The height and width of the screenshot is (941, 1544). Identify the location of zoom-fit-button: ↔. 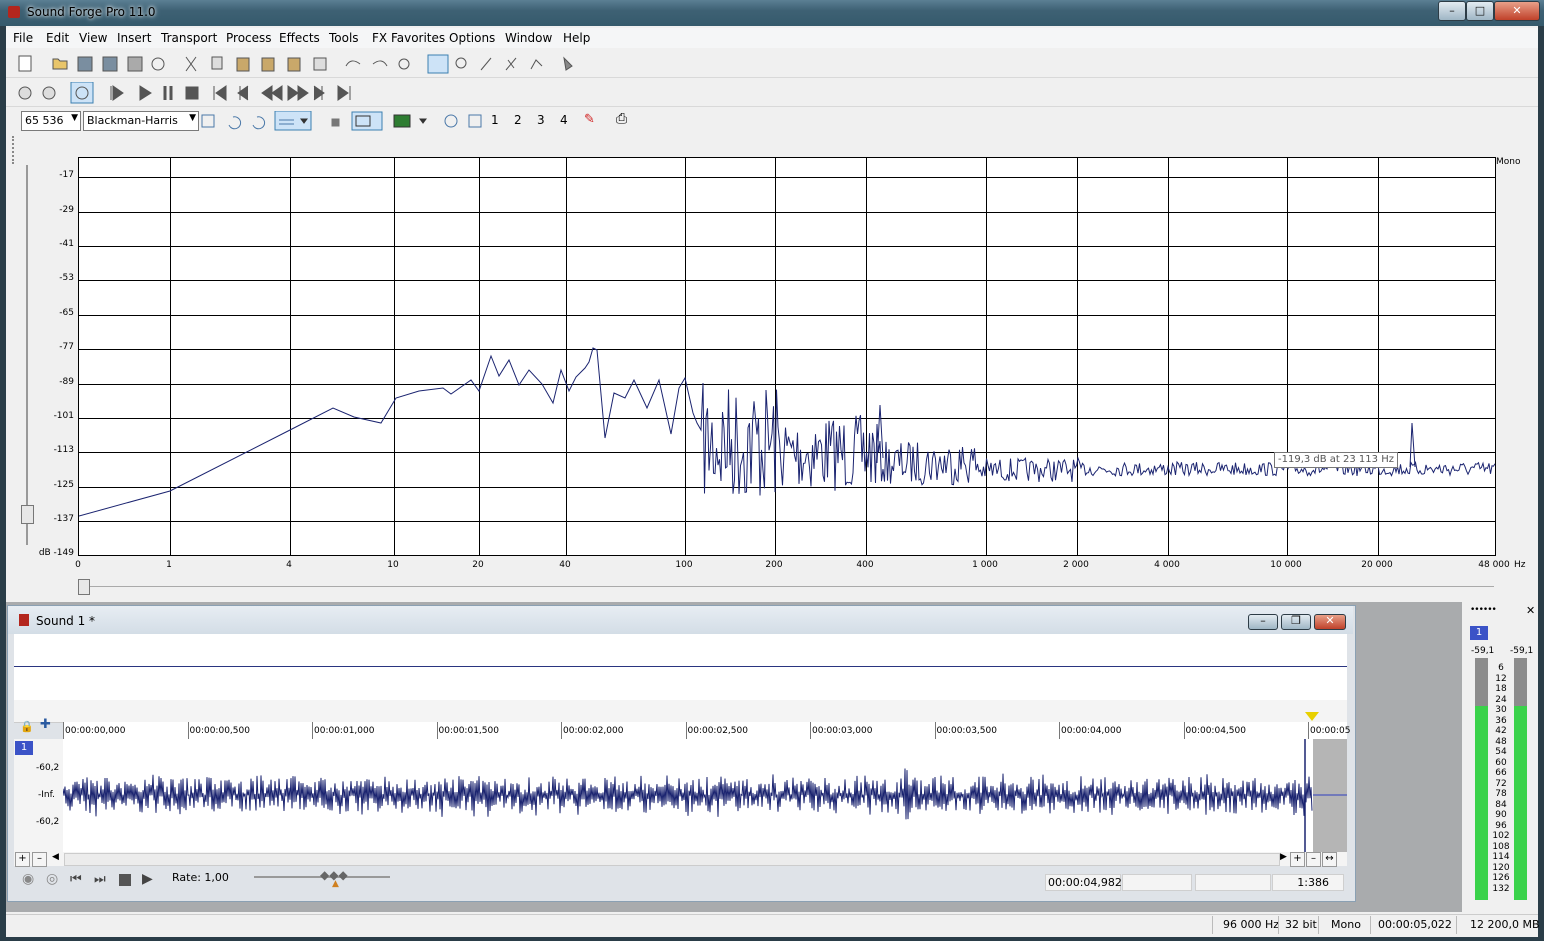
(1329, 859).